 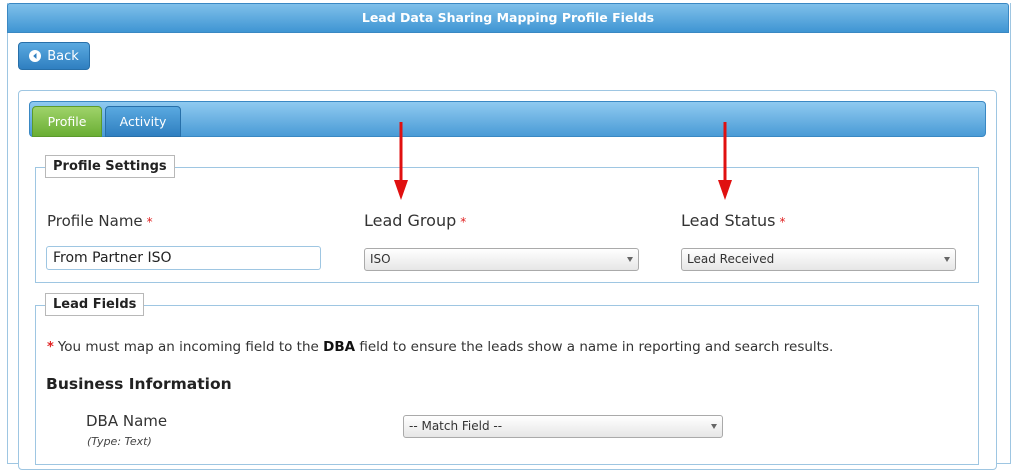 I want to click on dba-name-type-hint: (Type: Text), so click(x=119, y=441).